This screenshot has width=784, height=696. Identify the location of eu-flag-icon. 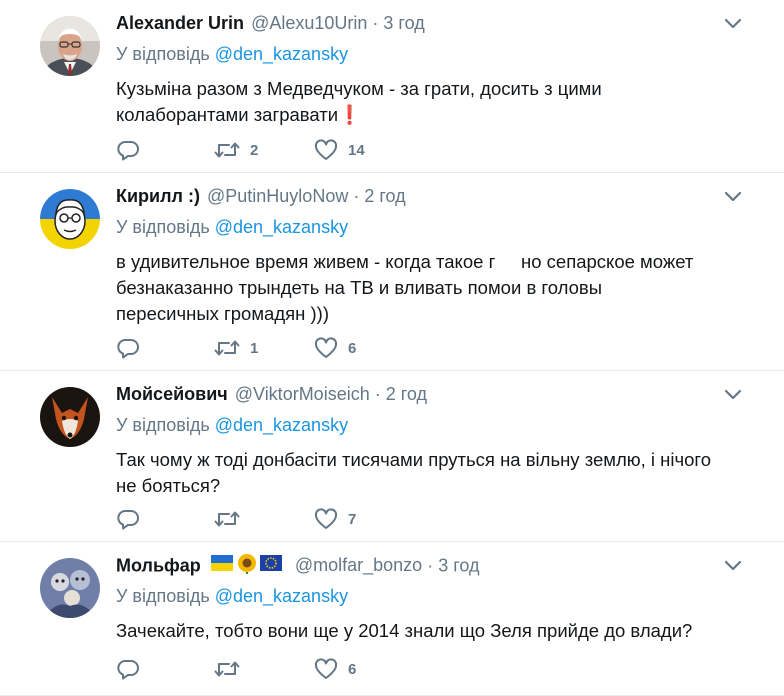
(270, 563).